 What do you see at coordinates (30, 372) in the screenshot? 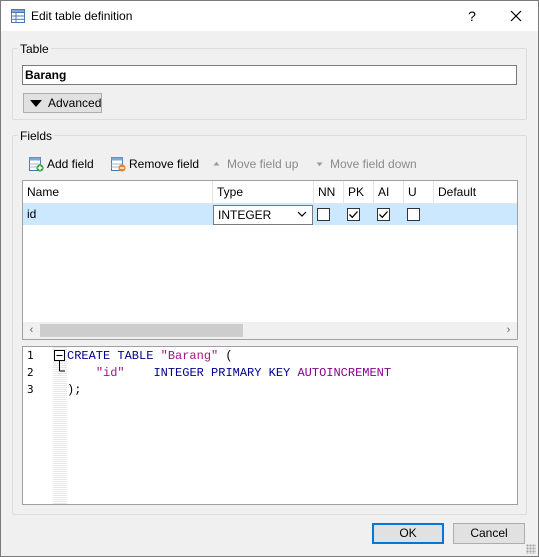
I see `line-number: 2` at bounding box center [30, 372].